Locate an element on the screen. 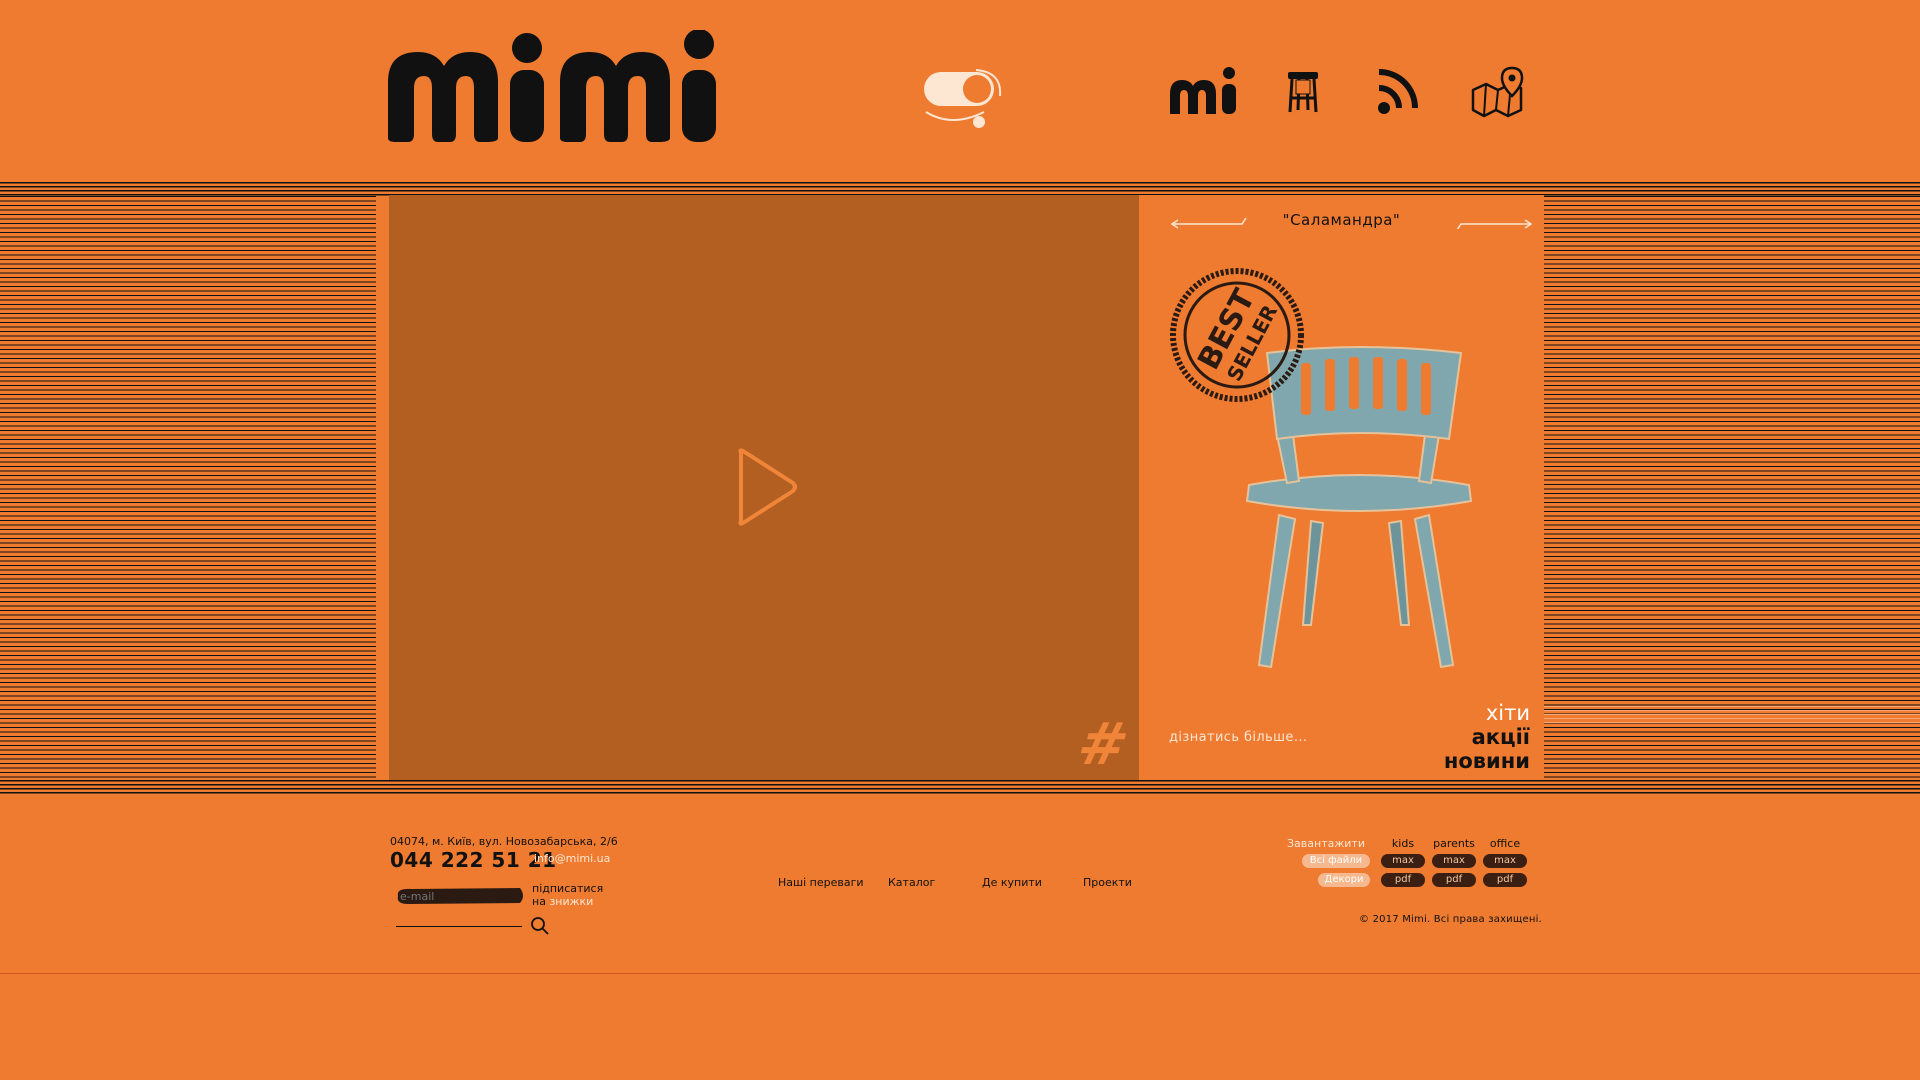 This screenshot has width=1920, height=1080. subscribe-prefix: на is located at coordinates (539, 901).